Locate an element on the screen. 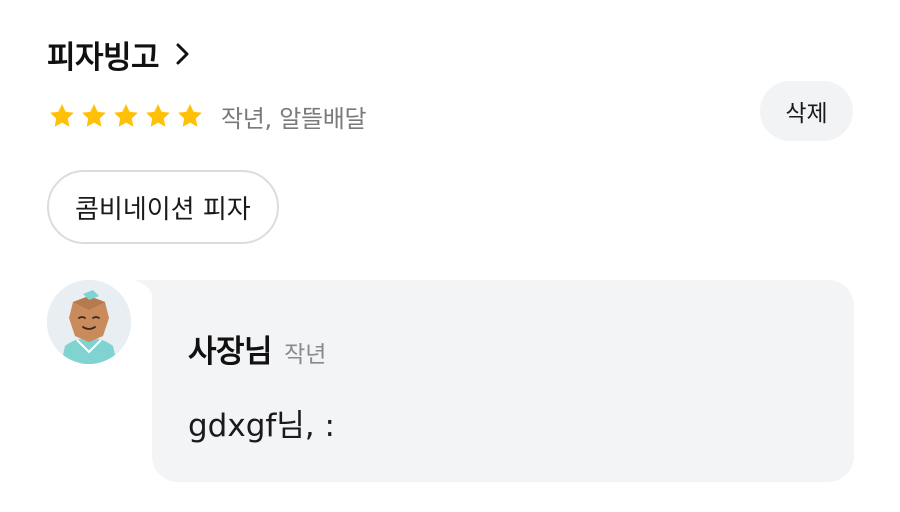 This screenshot has width=900, height=512. rating-row: 작년, 알뜰배달 is located at coordinates (207, 116).